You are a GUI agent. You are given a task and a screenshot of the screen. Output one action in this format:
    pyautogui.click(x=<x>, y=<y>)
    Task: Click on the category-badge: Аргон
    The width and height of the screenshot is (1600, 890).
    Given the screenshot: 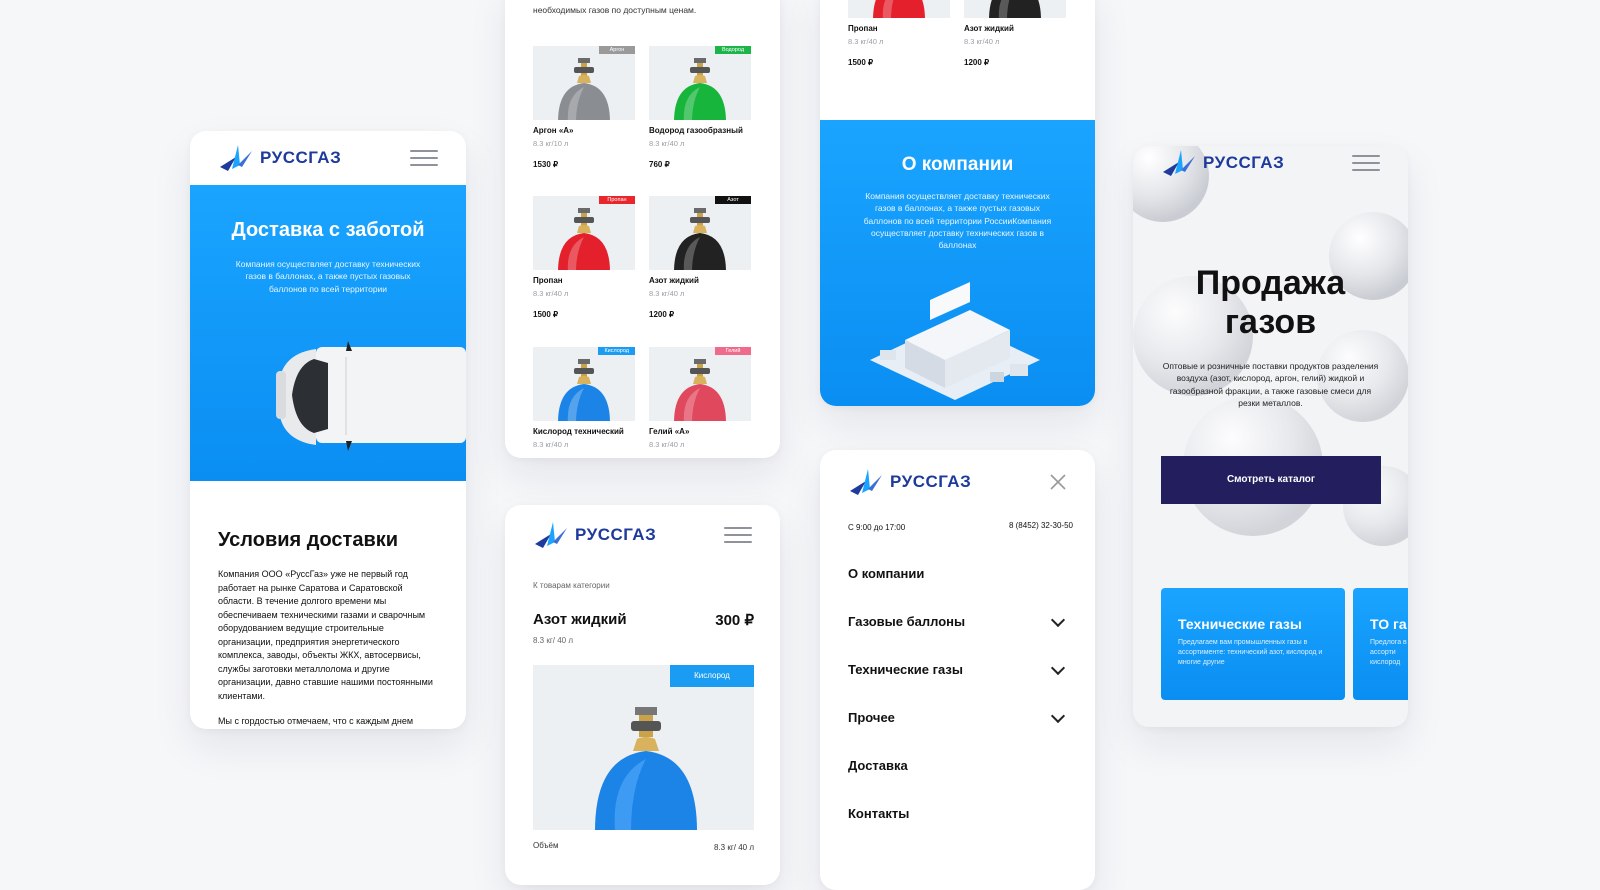 What is the action you would take?
    pyautogui.click(x=617, y=50)
    